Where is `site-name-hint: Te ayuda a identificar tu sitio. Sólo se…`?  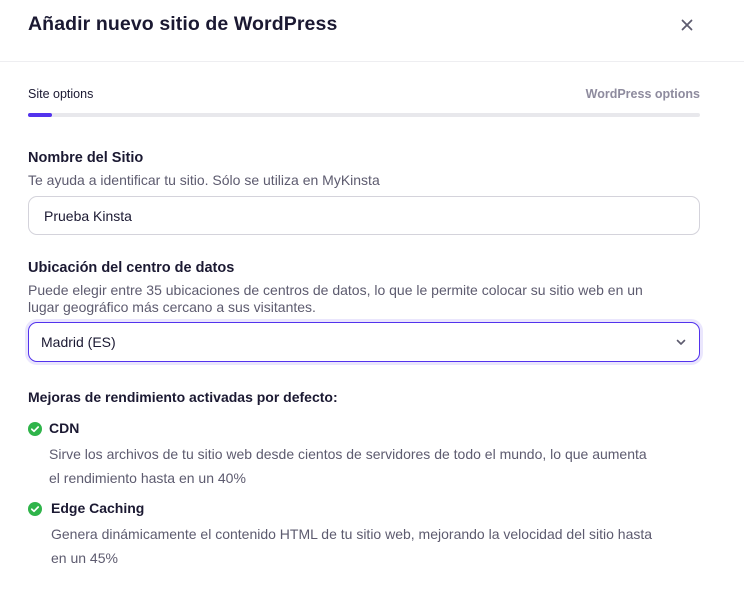
site-name-hint: Te ayuda a identificar tu sitio. Sólo se… is located at coordinates (204, 180).